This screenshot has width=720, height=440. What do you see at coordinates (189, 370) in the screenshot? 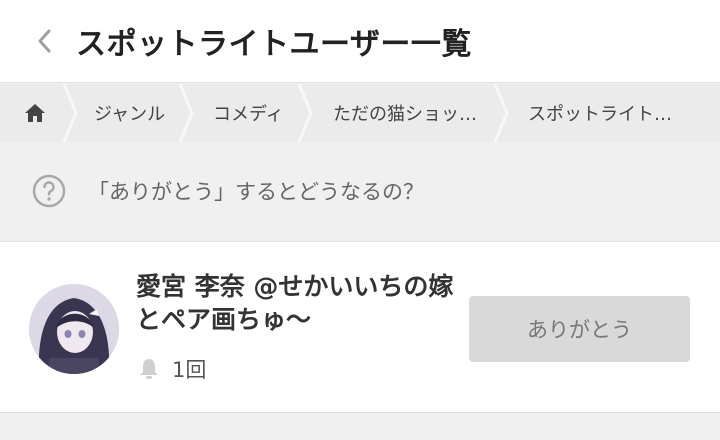
I see `count-text: 1回` at bounding box center [189, 370].